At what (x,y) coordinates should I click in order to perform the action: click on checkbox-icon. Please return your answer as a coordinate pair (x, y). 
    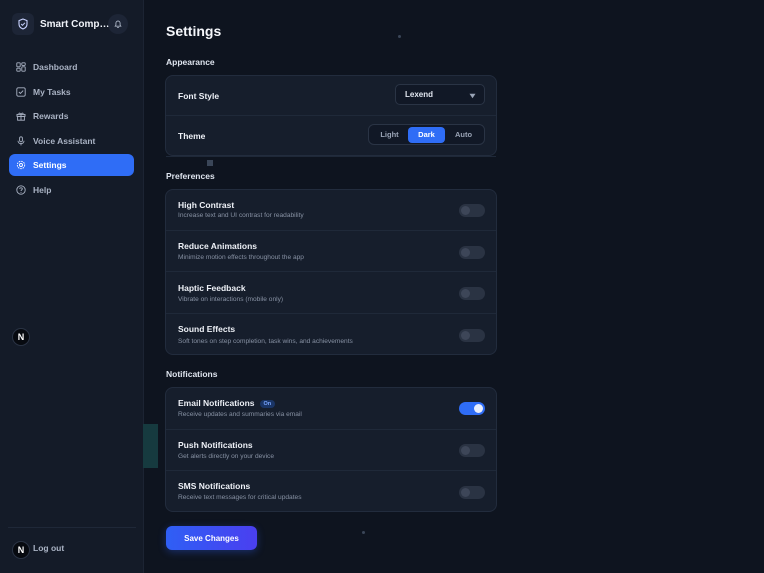
    Looking at the image, I should click on (21, 91).